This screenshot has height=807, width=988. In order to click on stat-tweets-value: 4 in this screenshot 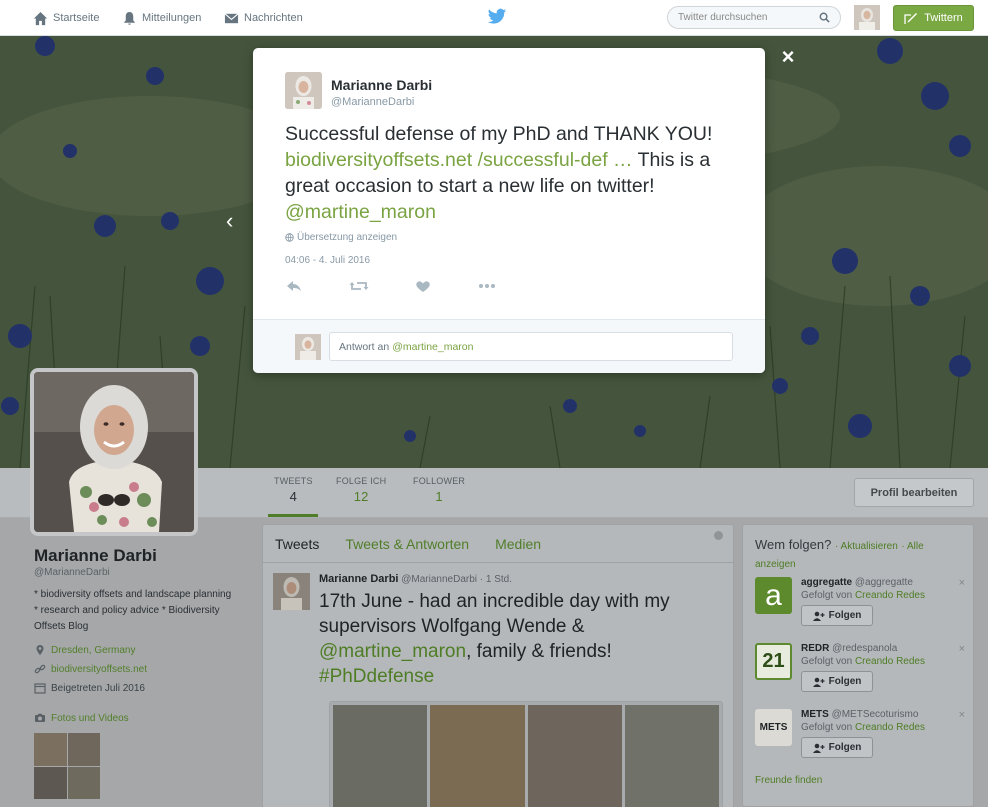, I will do `click(293, 496)`.